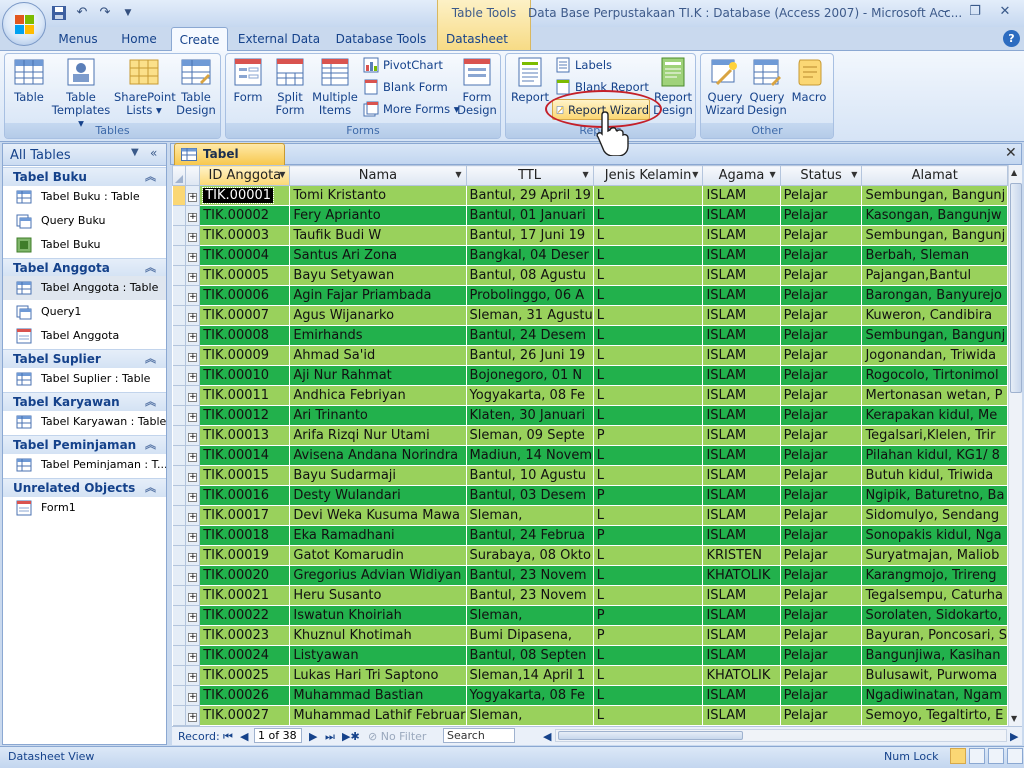 The width and height of the screenshot is (1024, 768). What do you see at coordinates (245, 275) in the screenshot?
I see `table-cell: TIK.00005` at bounding box center [245, 275].